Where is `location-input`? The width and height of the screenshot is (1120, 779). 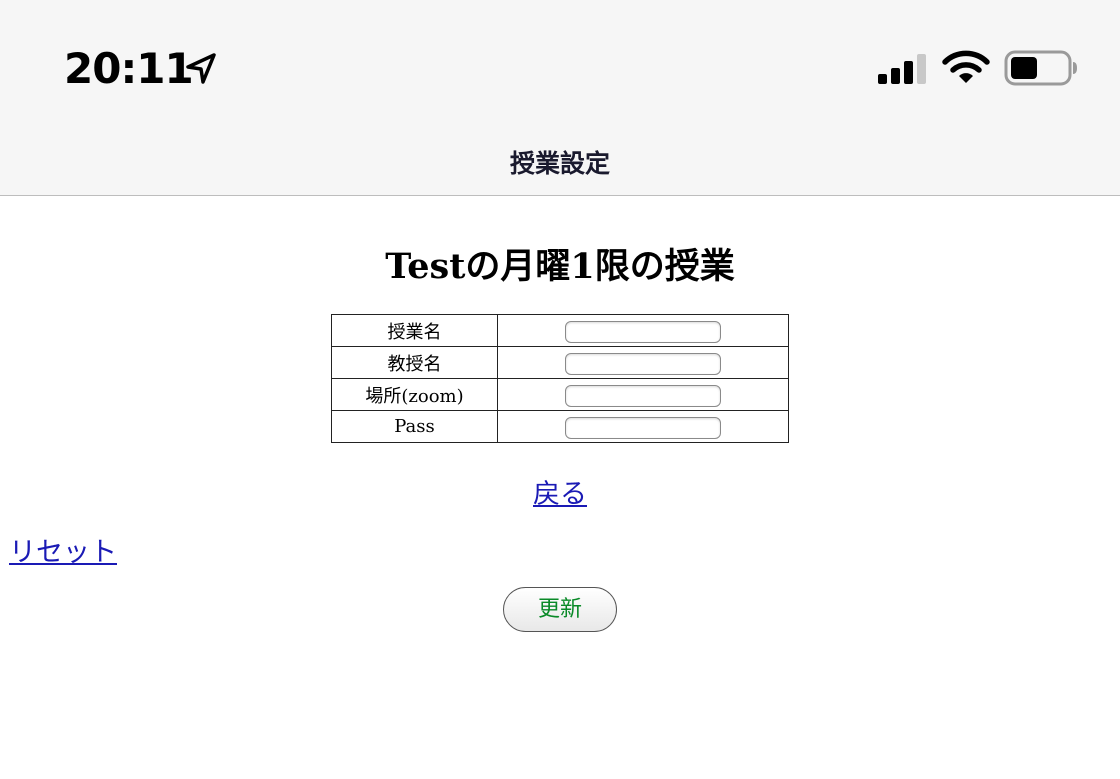
location-input is located at coordinates (643, 395).